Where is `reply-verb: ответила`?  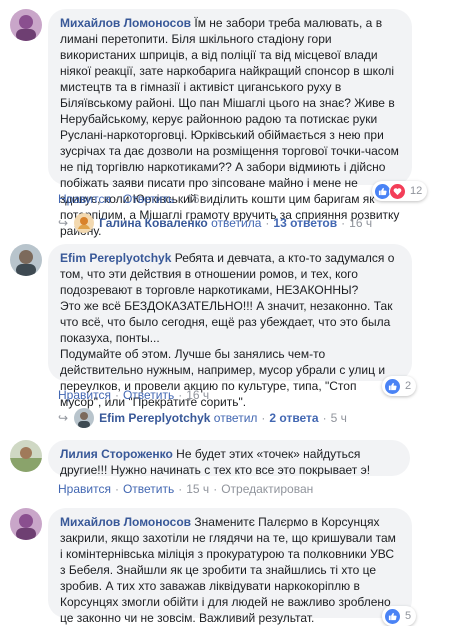
reply-verb: ответила is located at coordinates (236, 223).